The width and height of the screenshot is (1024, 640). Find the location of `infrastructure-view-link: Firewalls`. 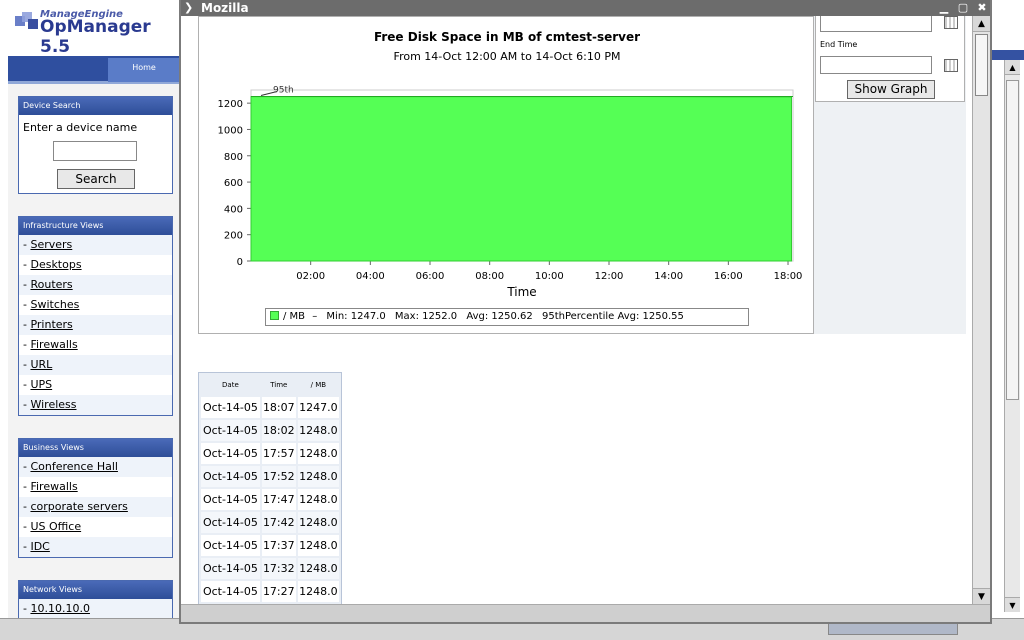

infrastructure-view-link: Firewalls is located at coordinates (53, 344).